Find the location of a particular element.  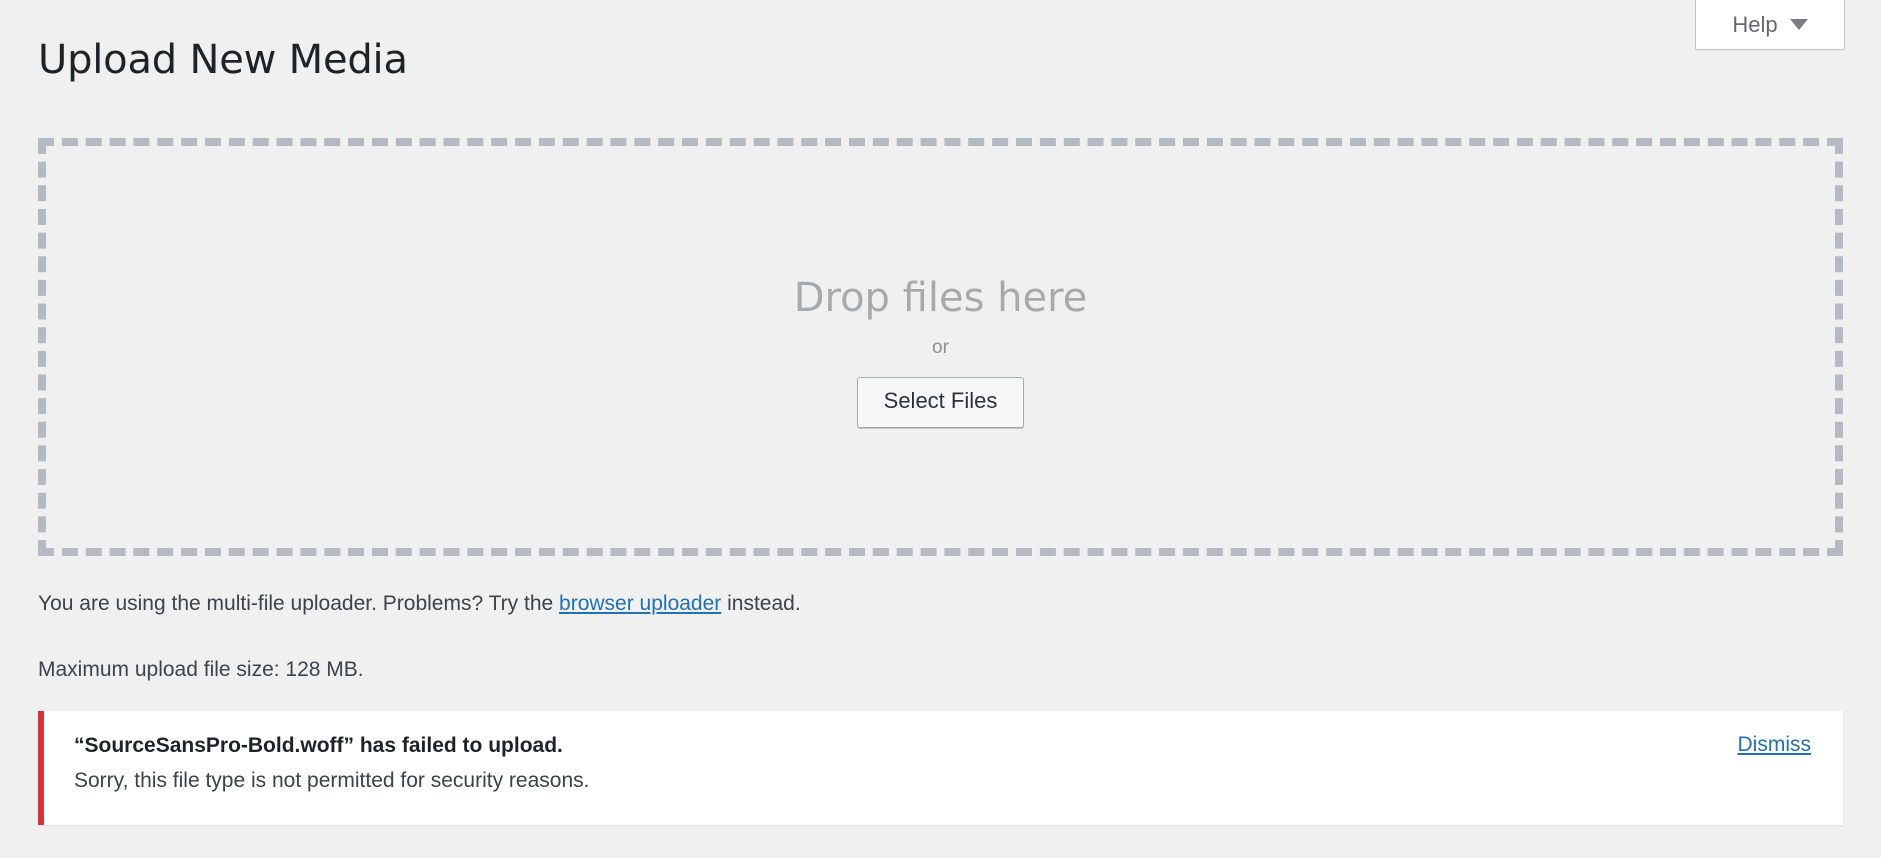

browser-uploader-link: browser uploader is located at coordinates (640, 603).